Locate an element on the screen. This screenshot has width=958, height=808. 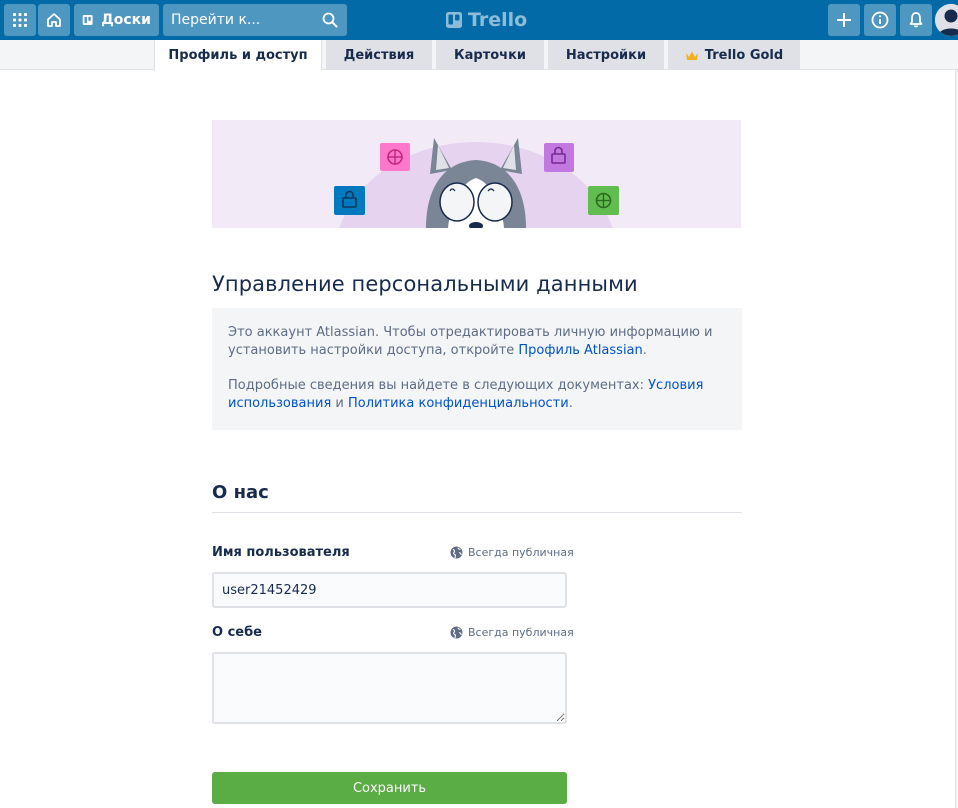
save-button: Сохранить is located at coordinates (389, 788).